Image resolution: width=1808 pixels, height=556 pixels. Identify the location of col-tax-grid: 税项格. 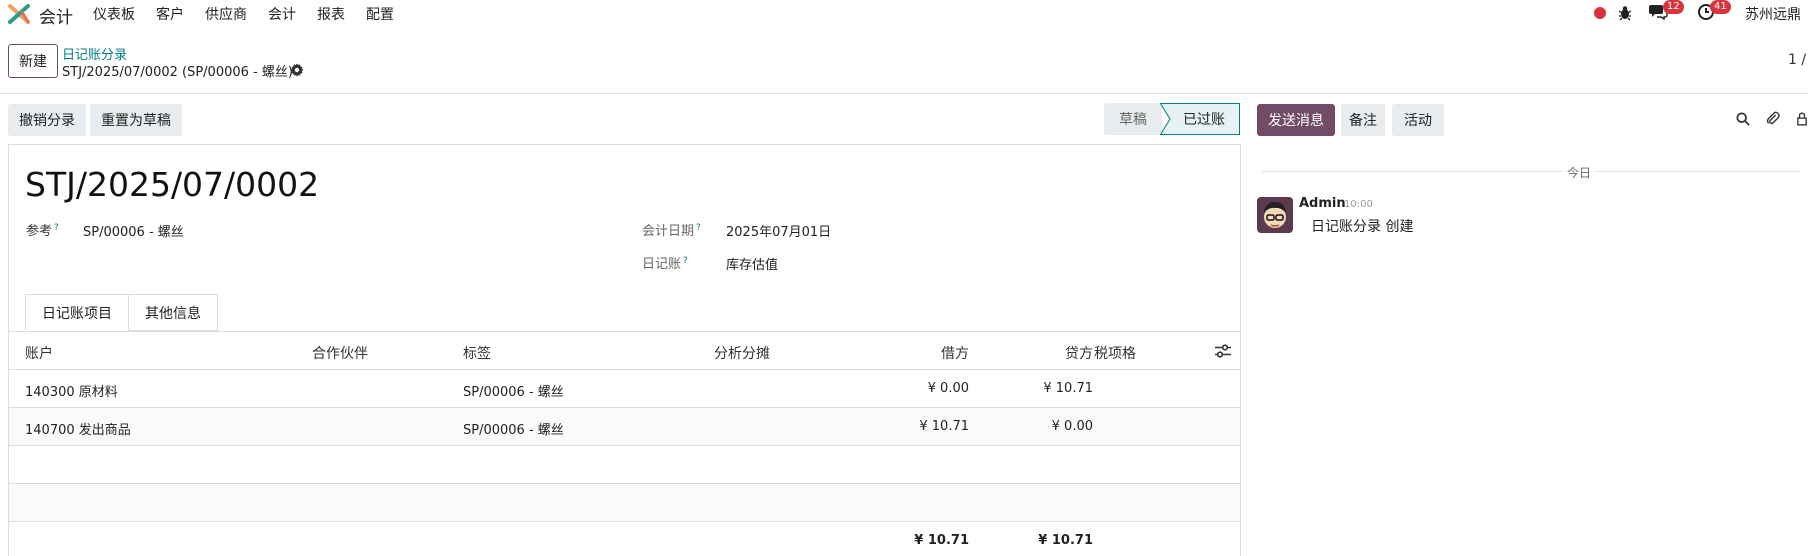
(1115, 353).